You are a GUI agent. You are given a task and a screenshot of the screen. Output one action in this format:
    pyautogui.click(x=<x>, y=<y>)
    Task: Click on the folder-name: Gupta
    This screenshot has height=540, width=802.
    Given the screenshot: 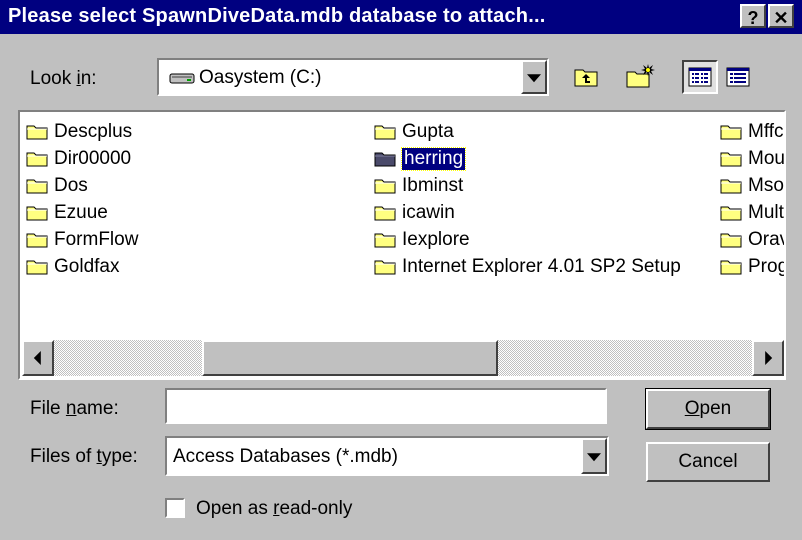 What is the action you would take?
    pyautogui.click(x=428, y=131)
    